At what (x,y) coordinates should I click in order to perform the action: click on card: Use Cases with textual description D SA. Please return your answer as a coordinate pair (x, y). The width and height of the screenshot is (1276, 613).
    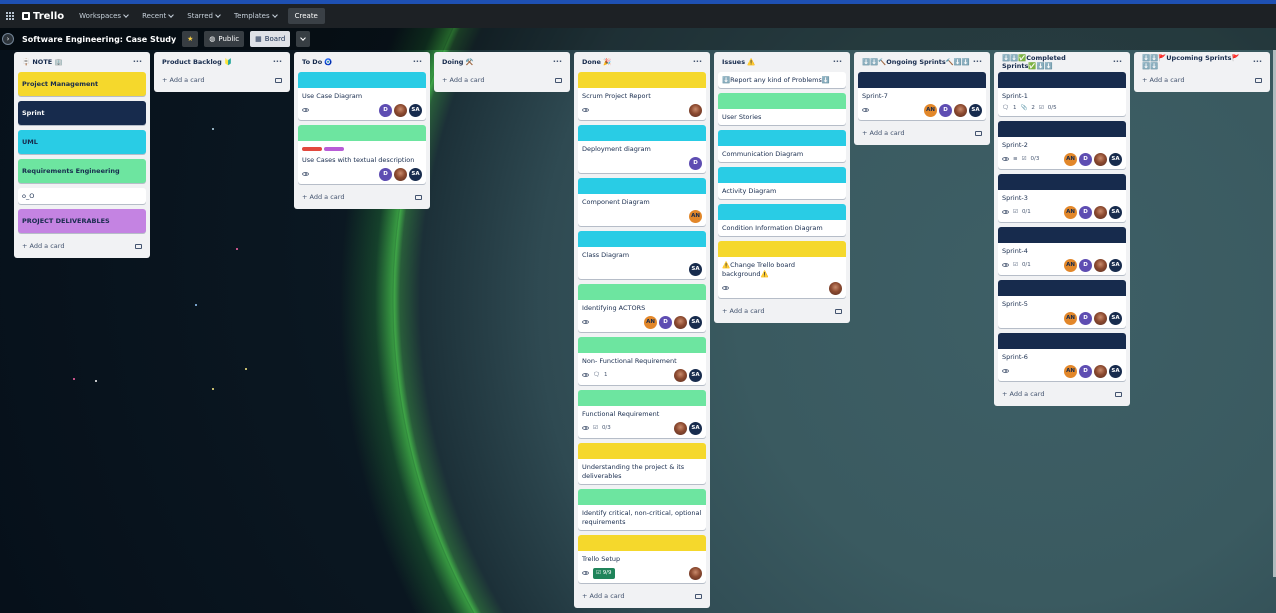
    Looking at the image, I should click on (362, 154).